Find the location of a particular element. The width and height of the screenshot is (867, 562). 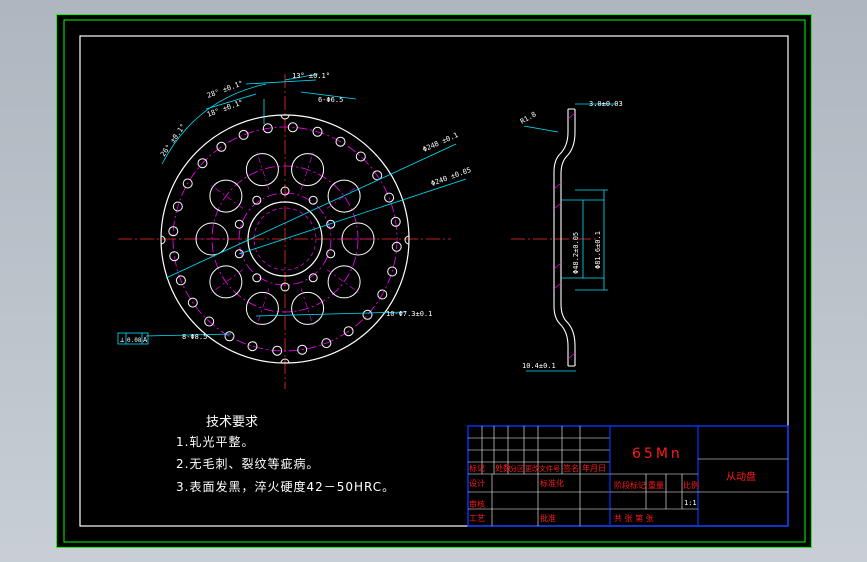

dim-dia-2: Φ240 ±0.05 is located at coordinates (451, 177).